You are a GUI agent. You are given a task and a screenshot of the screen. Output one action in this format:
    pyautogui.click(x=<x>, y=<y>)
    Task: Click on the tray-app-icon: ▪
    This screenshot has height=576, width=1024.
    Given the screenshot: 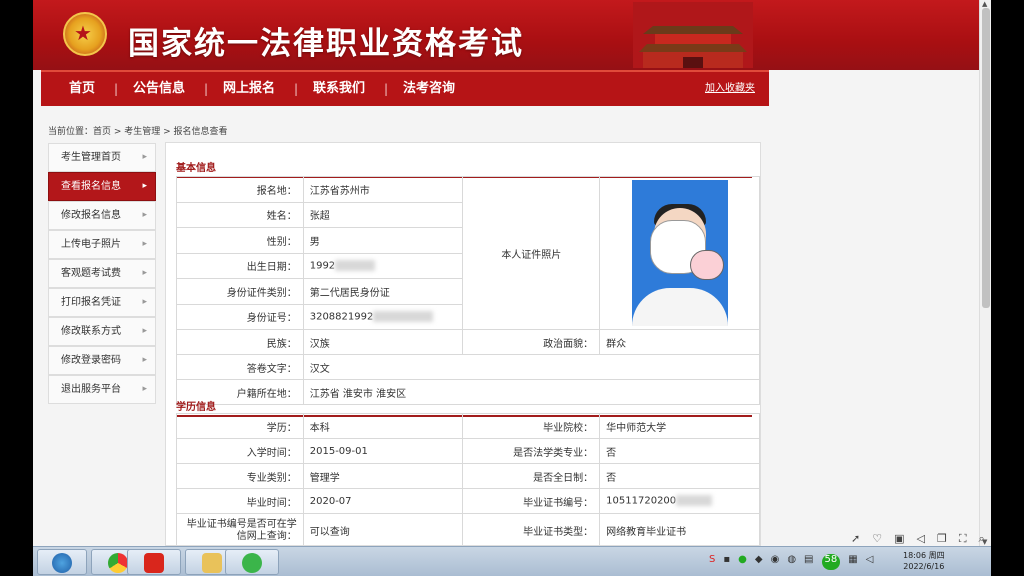 What is the action you would take?
    pyautogui.click(x=726, y=562)
    